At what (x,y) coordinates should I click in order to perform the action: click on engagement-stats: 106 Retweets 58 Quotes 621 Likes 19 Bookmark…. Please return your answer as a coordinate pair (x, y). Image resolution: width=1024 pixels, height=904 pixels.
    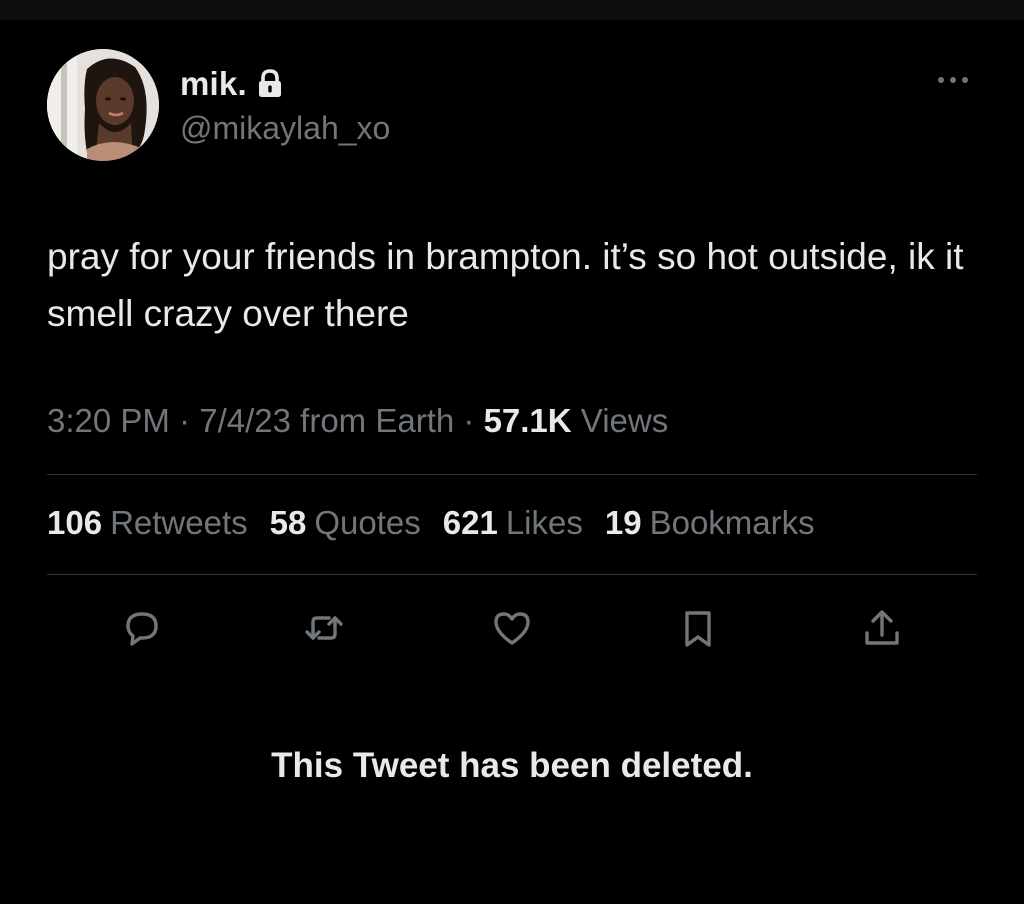
    Looking at the image, I should click on (442, 523).